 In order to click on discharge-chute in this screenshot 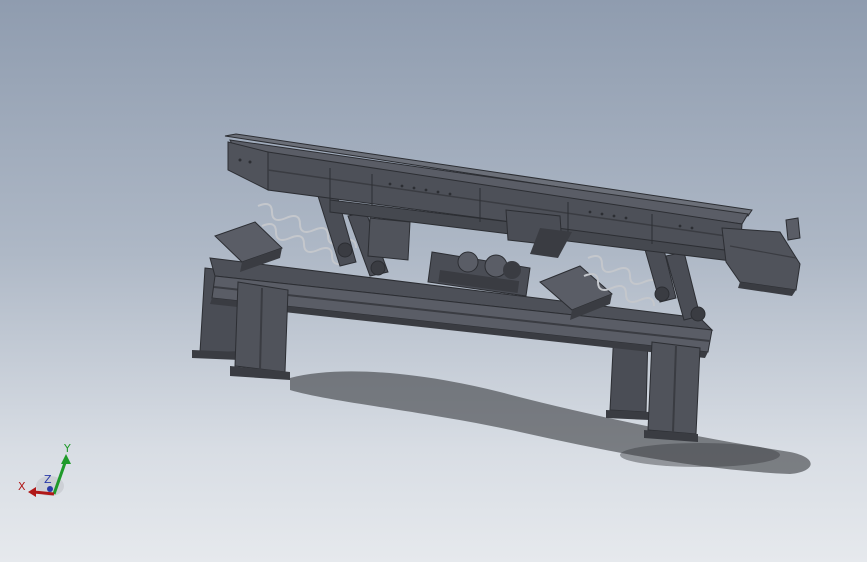, I will do `click(761, 256)`.